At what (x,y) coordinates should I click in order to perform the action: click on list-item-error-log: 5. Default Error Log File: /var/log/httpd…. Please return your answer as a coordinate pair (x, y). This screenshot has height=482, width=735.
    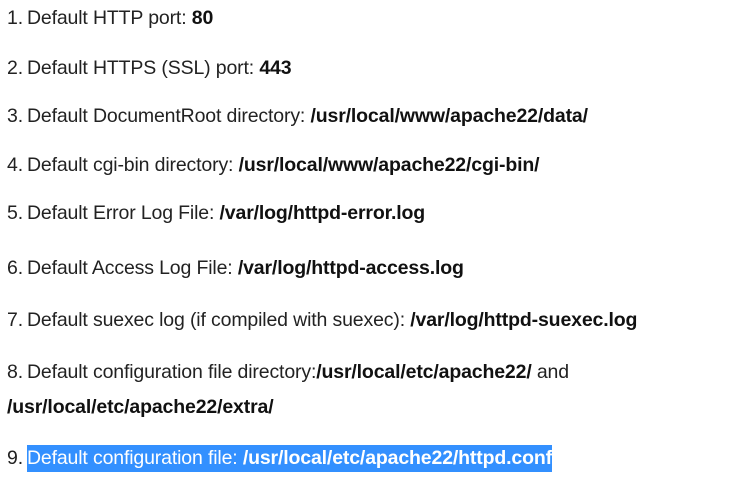
    Looking at the image, I should click on (216, 213).